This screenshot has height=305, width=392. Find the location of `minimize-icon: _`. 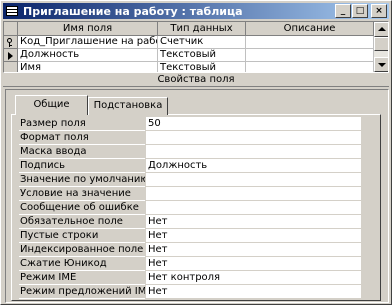

minimize-icon: _ is located at coordinates (343, 11).